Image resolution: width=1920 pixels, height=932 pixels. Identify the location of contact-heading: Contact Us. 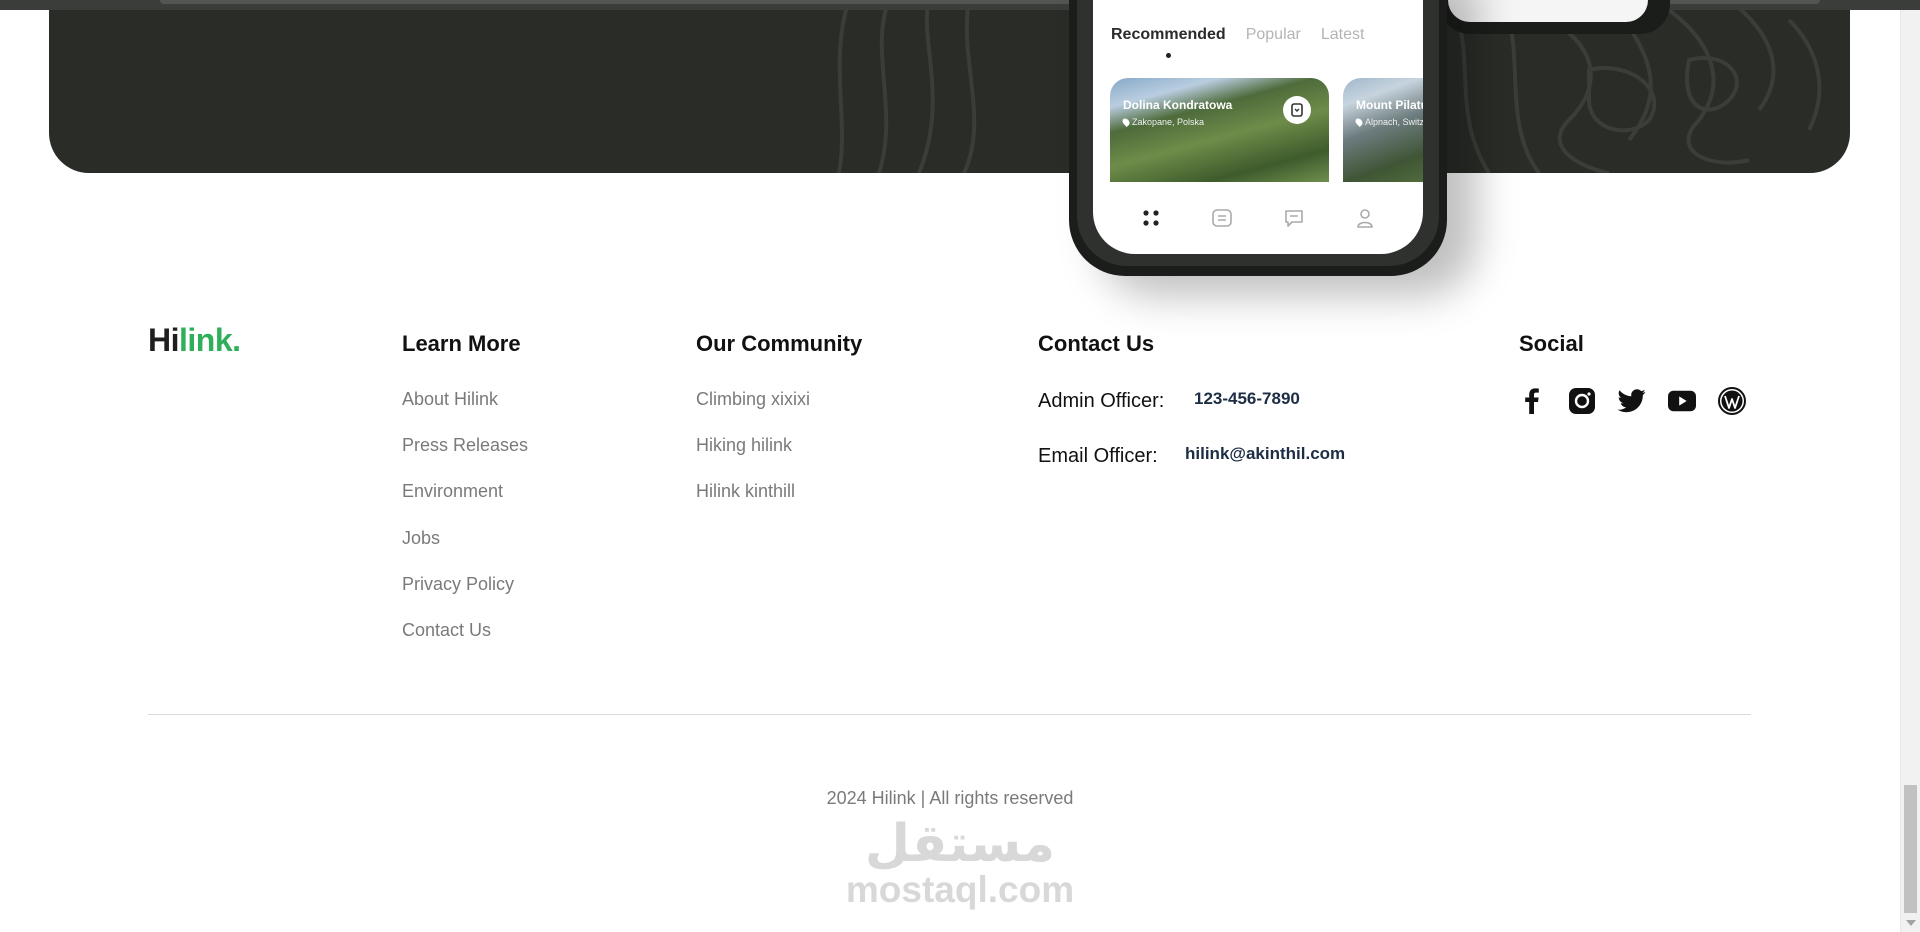
(1096, 343).